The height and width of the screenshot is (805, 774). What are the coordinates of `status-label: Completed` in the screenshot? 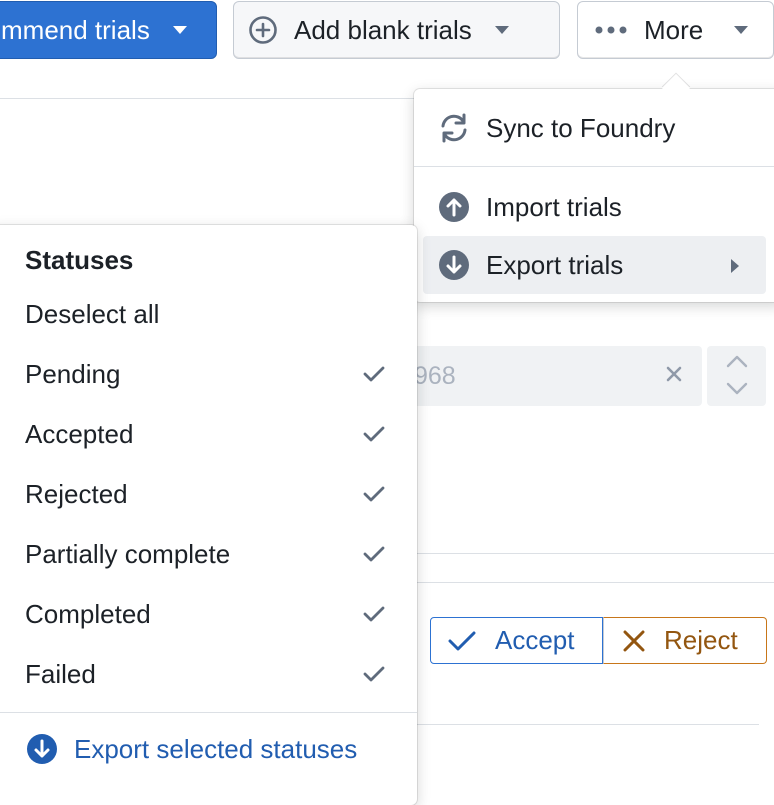 It's located at (88, 613).